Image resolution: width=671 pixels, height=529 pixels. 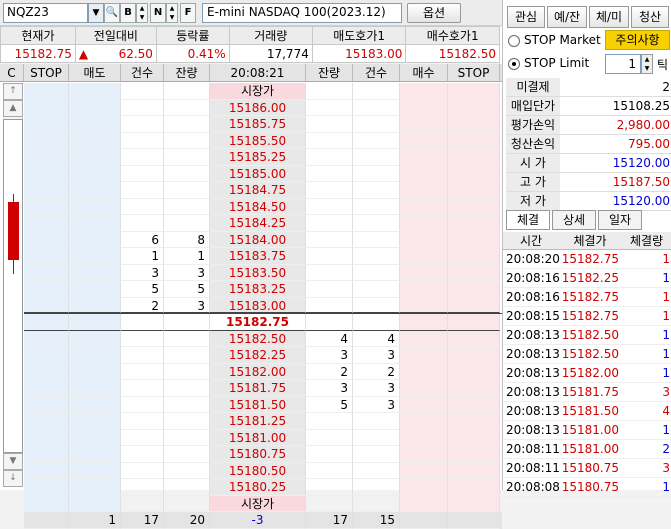 What do you see at coordinates (526, 17) in the screenshot?
I see `tab-watchlist: 관심` at bounding box center [526, 17].